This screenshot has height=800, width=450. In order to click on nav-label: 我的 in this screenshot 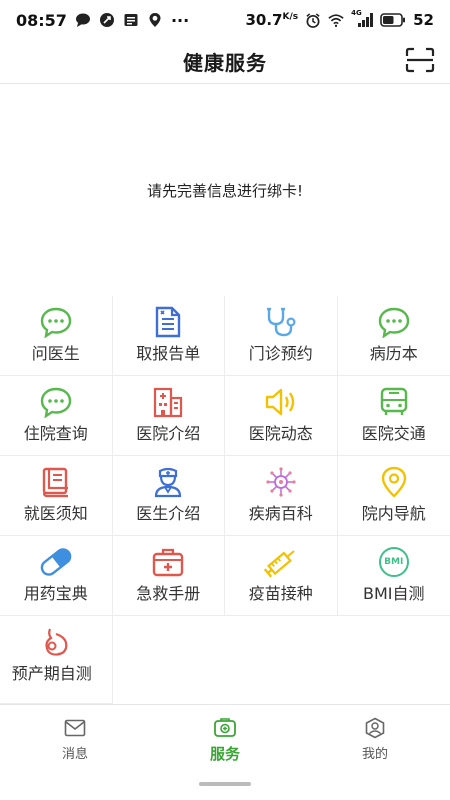, I will do `click(374, 754)`.